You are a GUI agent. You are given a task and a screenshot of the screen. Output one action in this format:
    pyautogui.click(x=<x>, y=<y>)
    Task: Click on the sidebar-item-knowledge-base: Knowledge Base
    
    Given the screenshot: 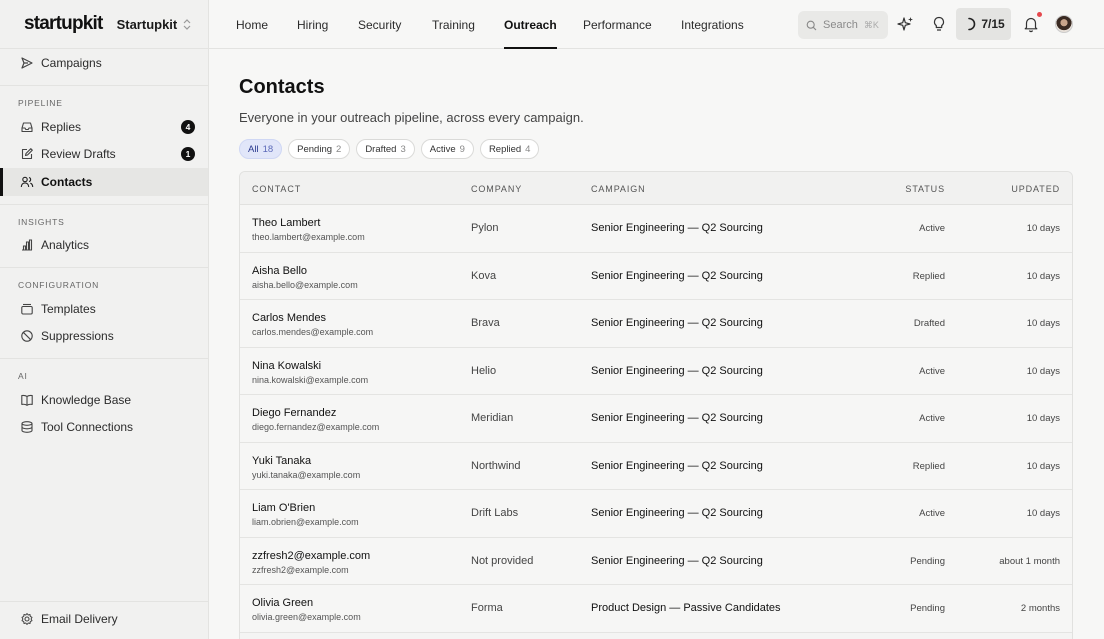 What is the action you would take?
    pyautogui.click(x=104, y=400)
    